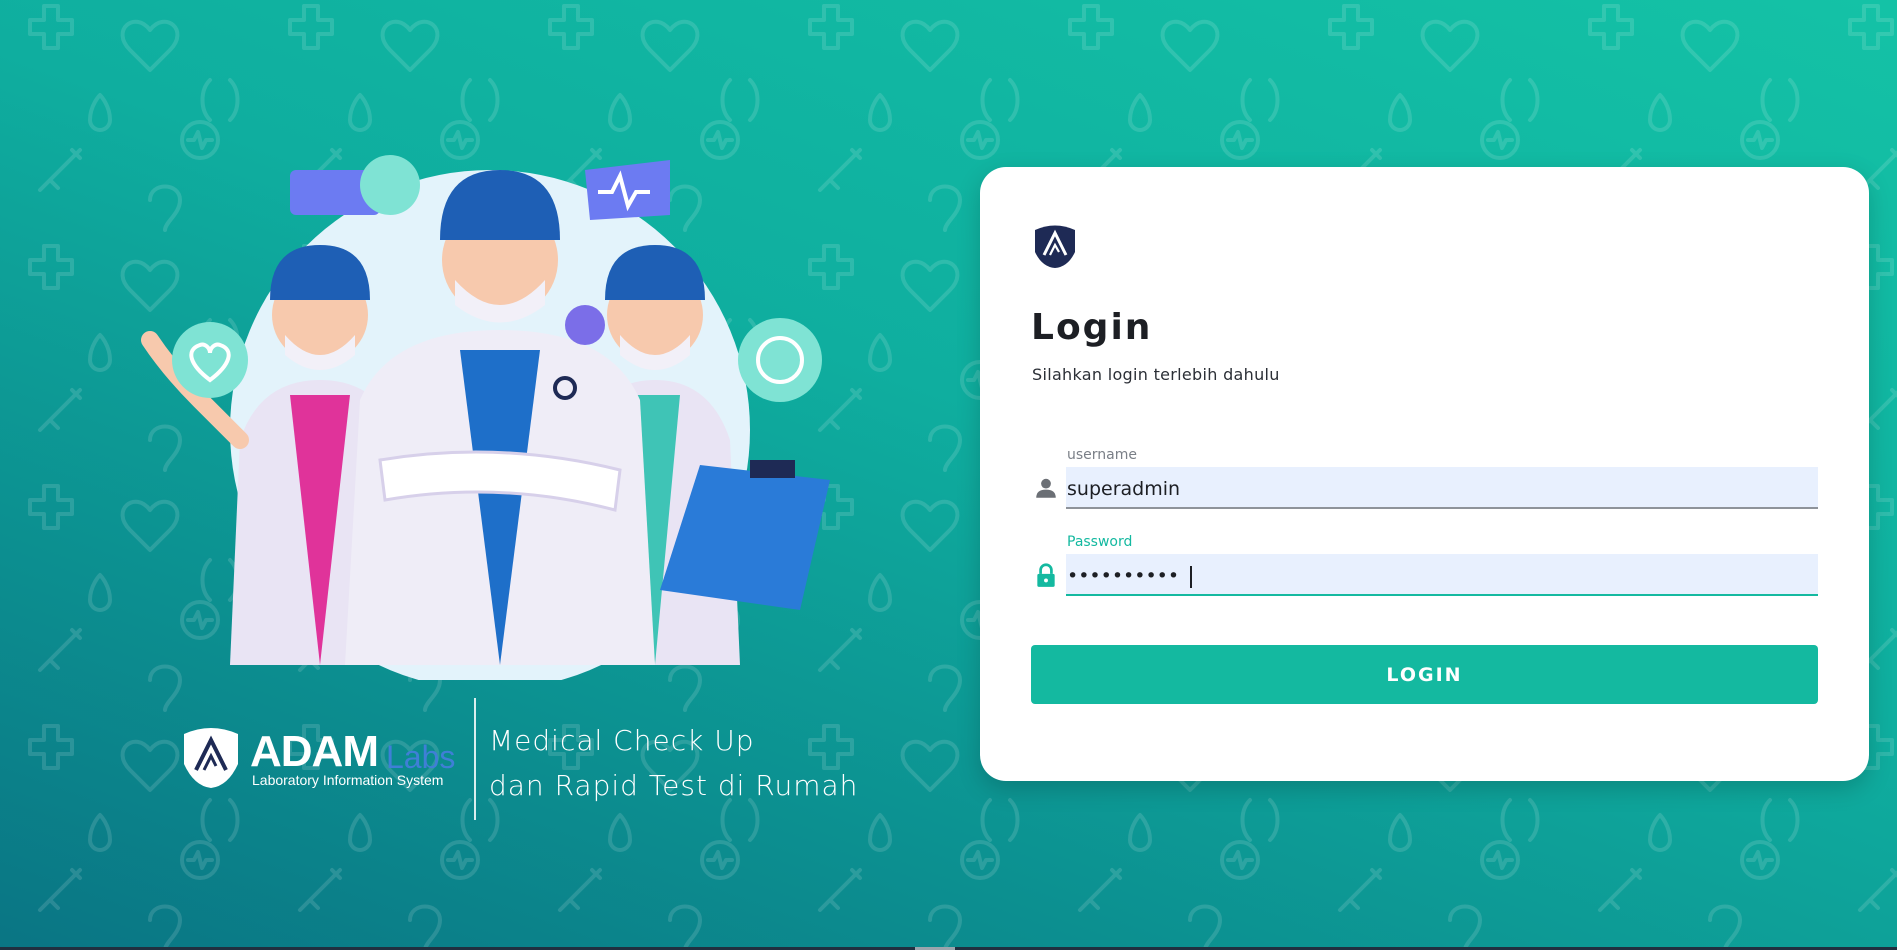 The width and height of the screenshot is (1897, 950). What do you see at coordinates (1191, 577) in the screenshot?
I see `text-caret` at bounding box center [1191, 577].